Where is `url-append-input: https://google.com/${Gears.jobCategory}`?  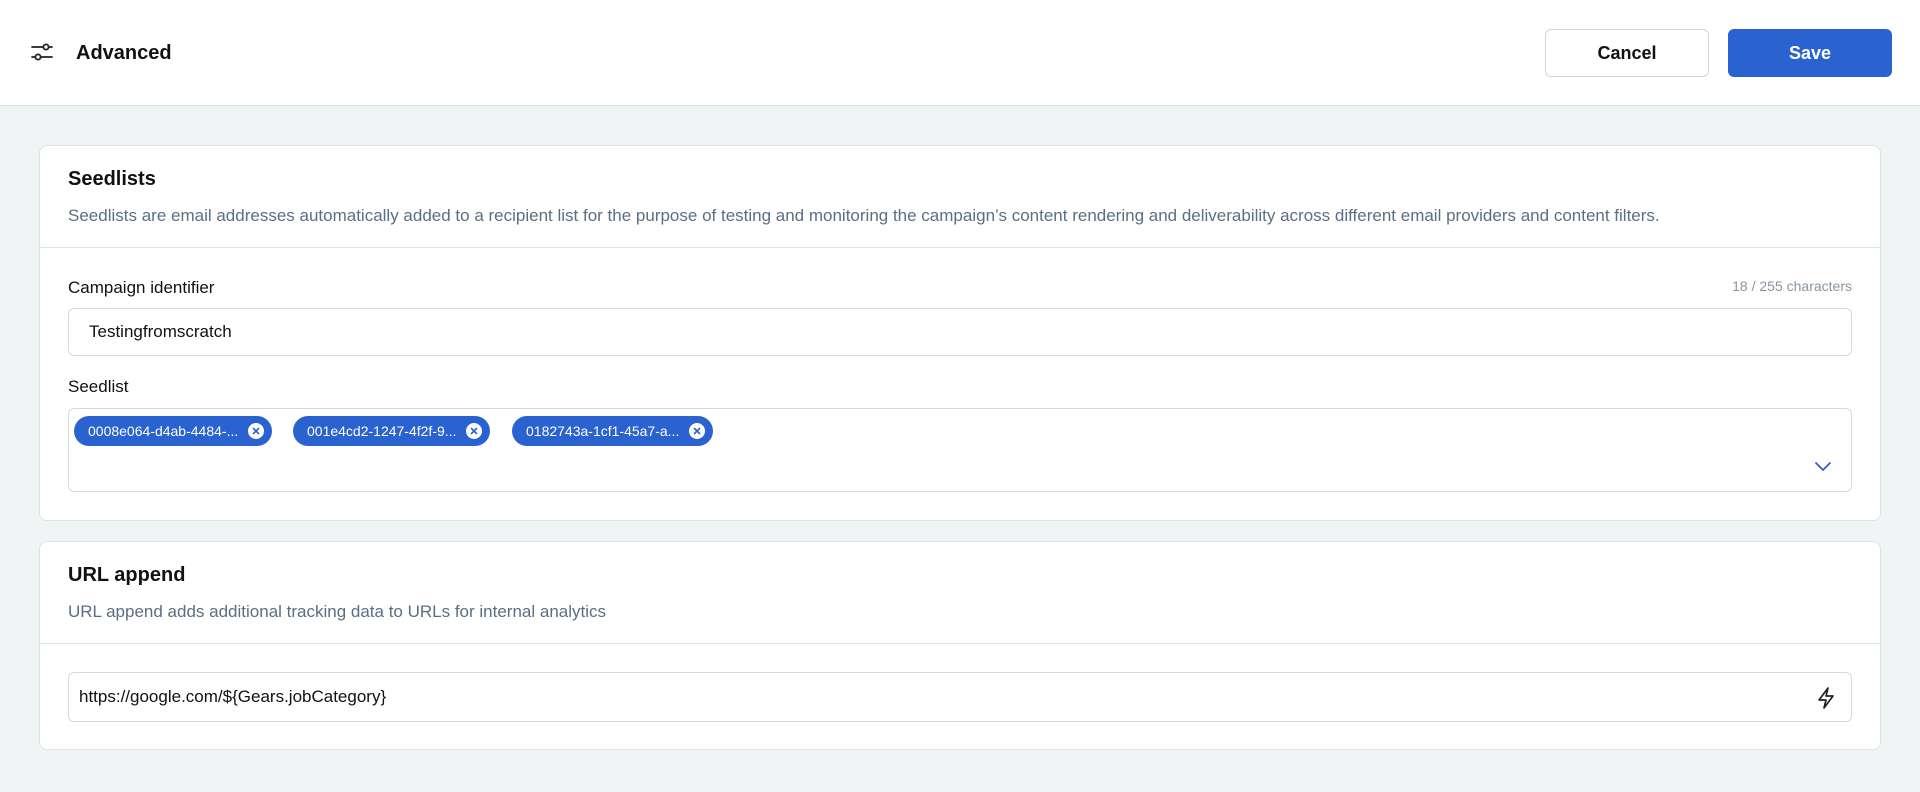
url-append-input: https://google.com/${Gears.jobCategory} is located at coordinates (960, 697).